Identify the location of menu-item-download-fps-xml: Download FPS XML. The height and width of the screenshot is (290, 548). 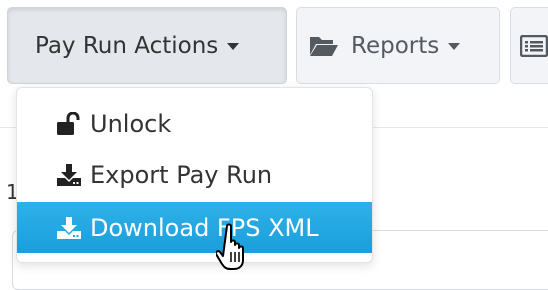
(194, 227).